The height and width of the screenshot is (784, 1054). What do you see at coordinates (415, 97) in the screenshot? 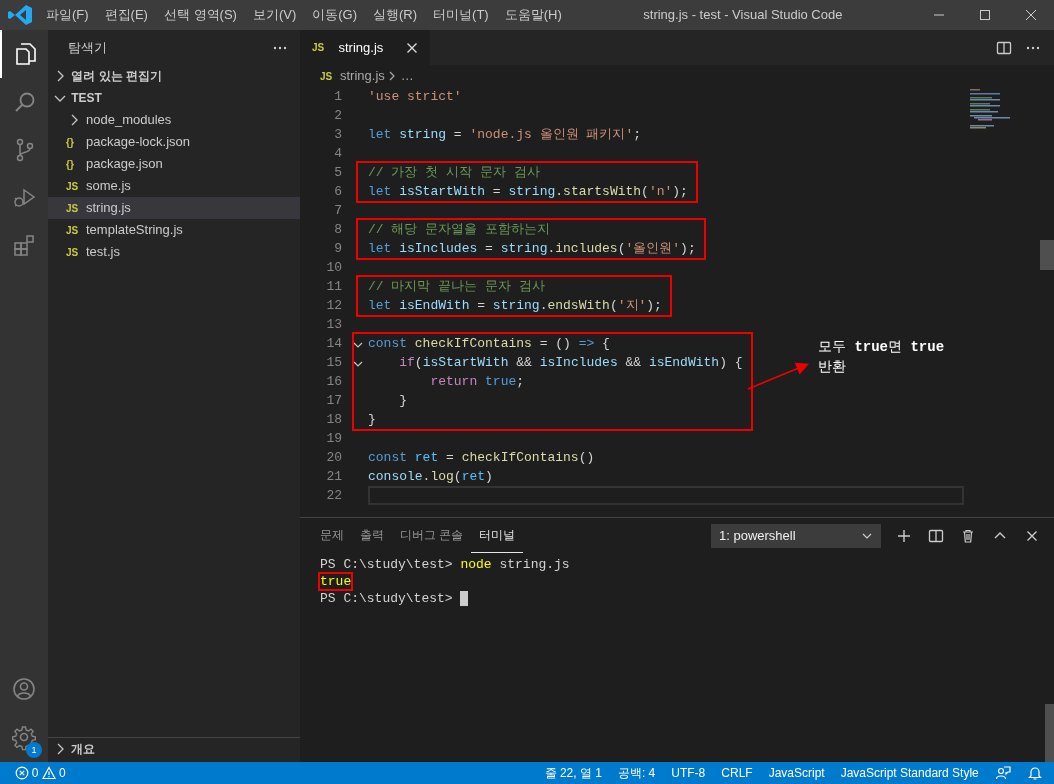
I see `code-line: 'use strict'` at bounding box center [415, 97].